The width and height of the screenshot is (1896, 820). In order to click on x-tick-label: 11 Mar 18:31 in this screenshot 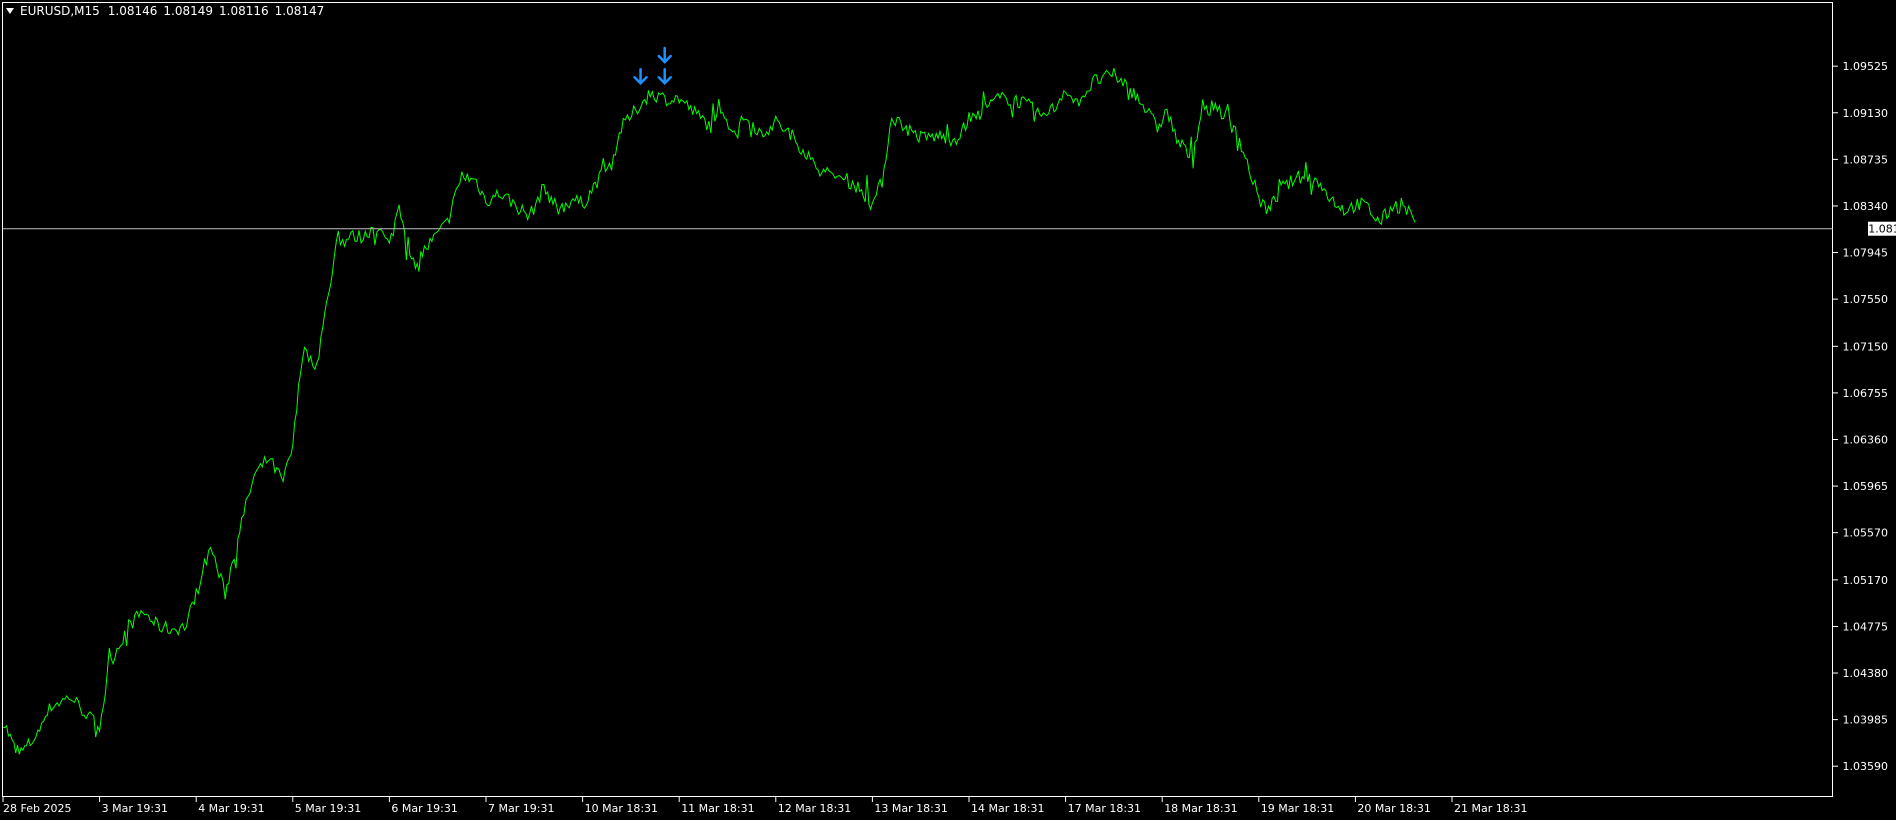, I will do `click(717, 808)`.